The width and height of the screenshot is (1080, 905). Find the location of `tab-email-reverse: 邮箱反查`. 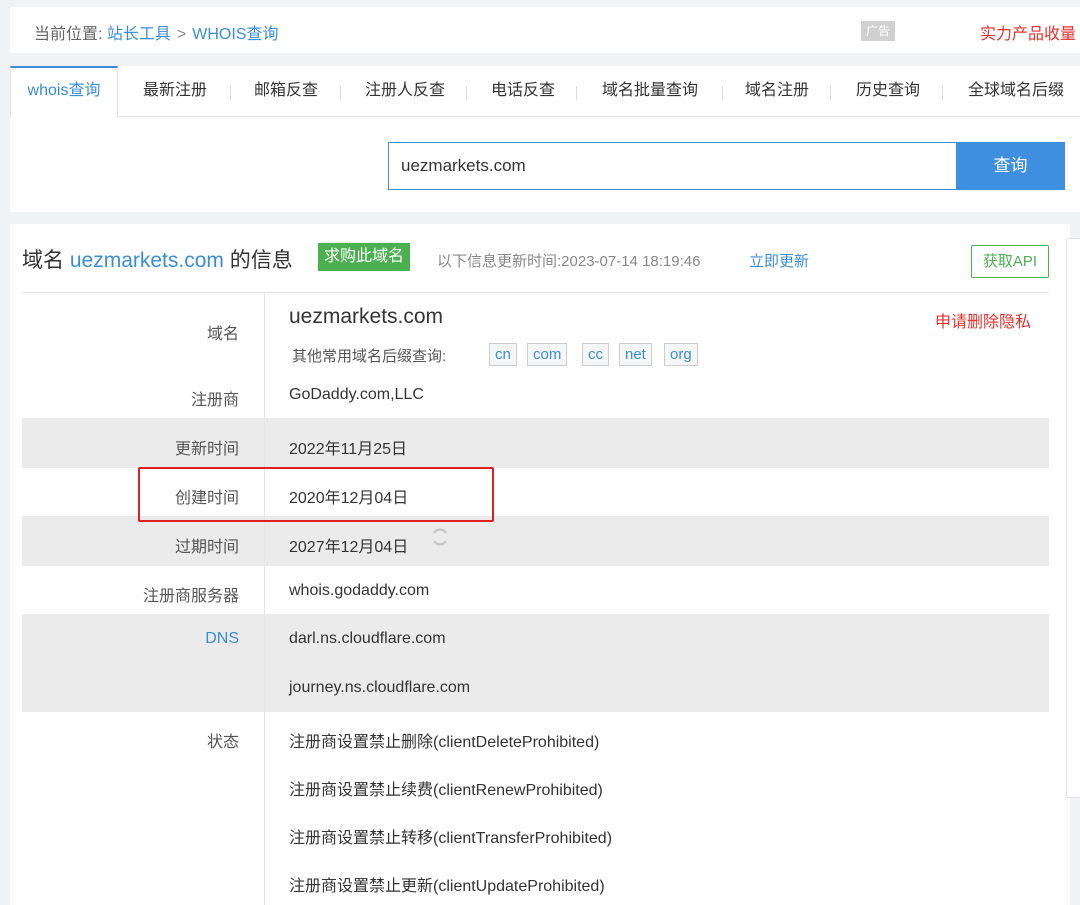

tab-email-reverse: 邮箱反查 is located at coordinates (286, 91).